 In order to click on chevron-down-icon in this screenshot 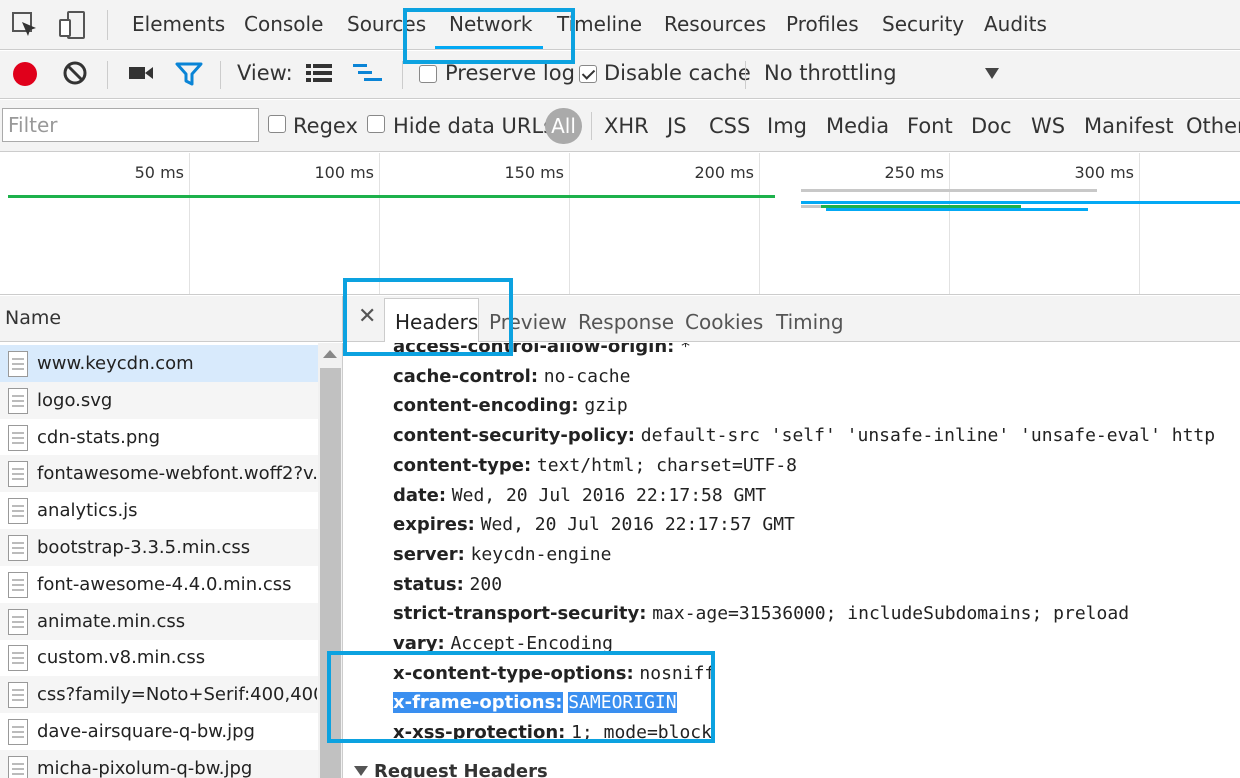, I will do `click(992, 73)`.